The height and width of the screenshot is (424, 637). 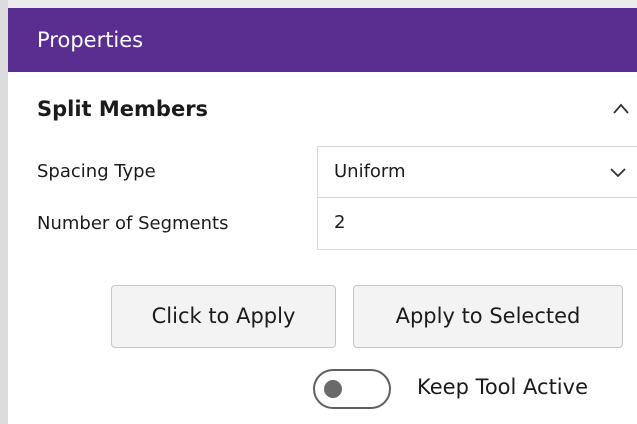 What do you see at coordinates (322, 4) in the screenshot?
I see `top-strip` at bounding box center [322, 4].